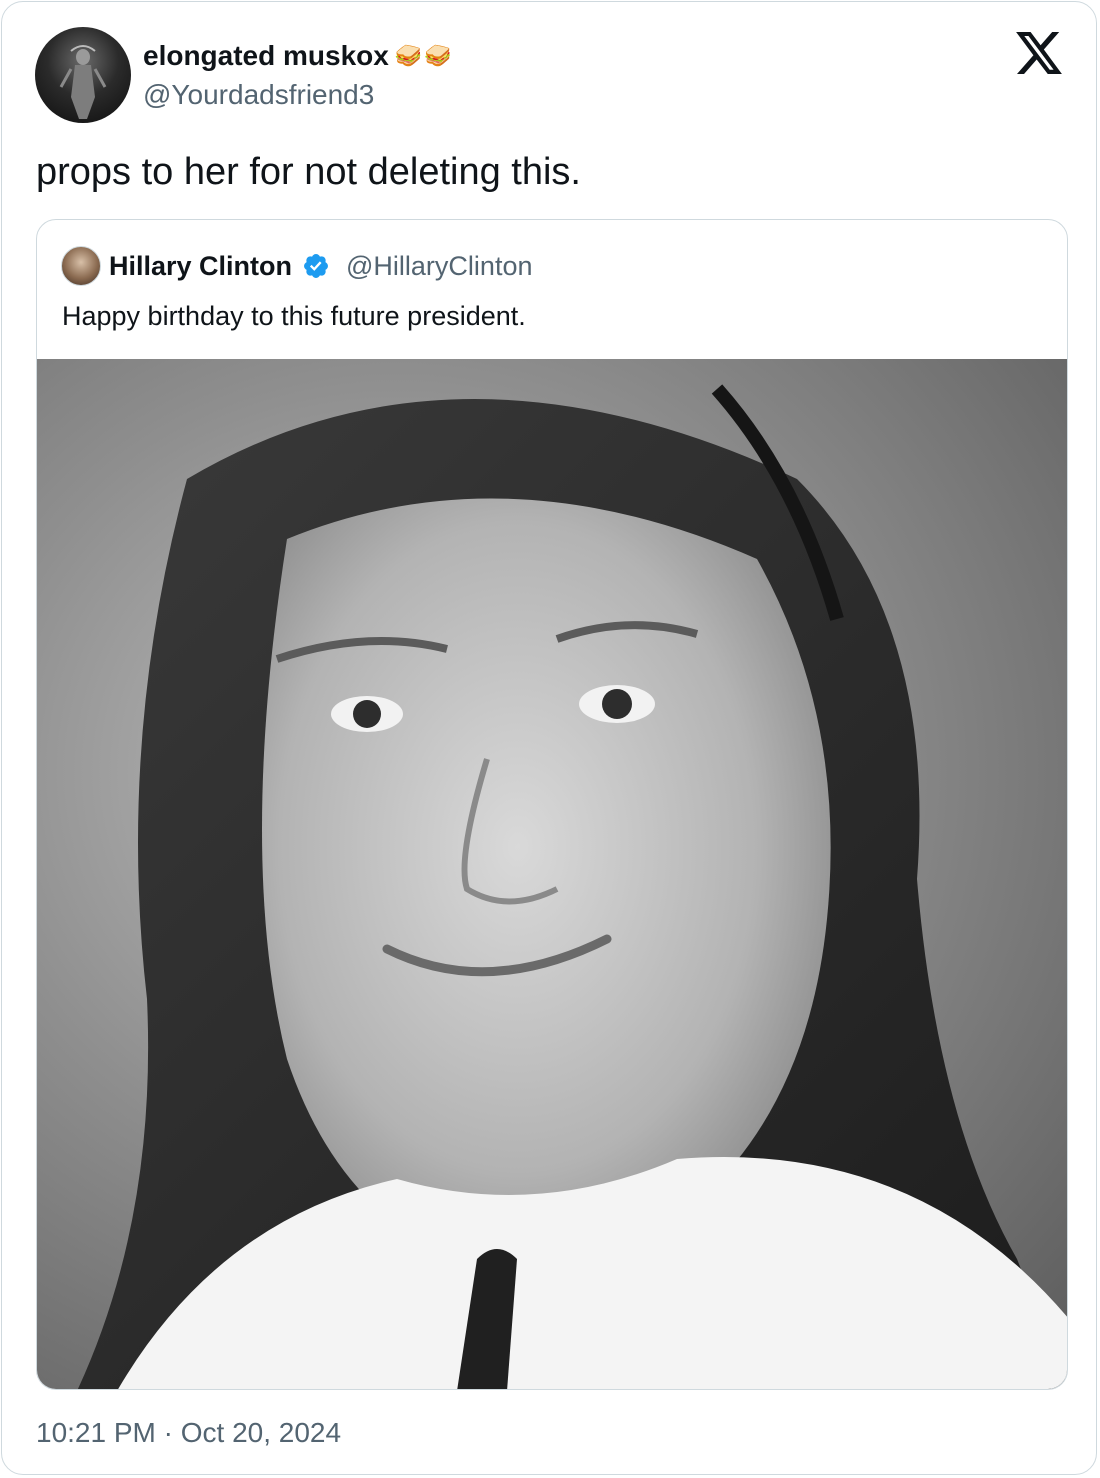  I want to click on author-handle: @Yourdadsfriend3, so click(297, 95).